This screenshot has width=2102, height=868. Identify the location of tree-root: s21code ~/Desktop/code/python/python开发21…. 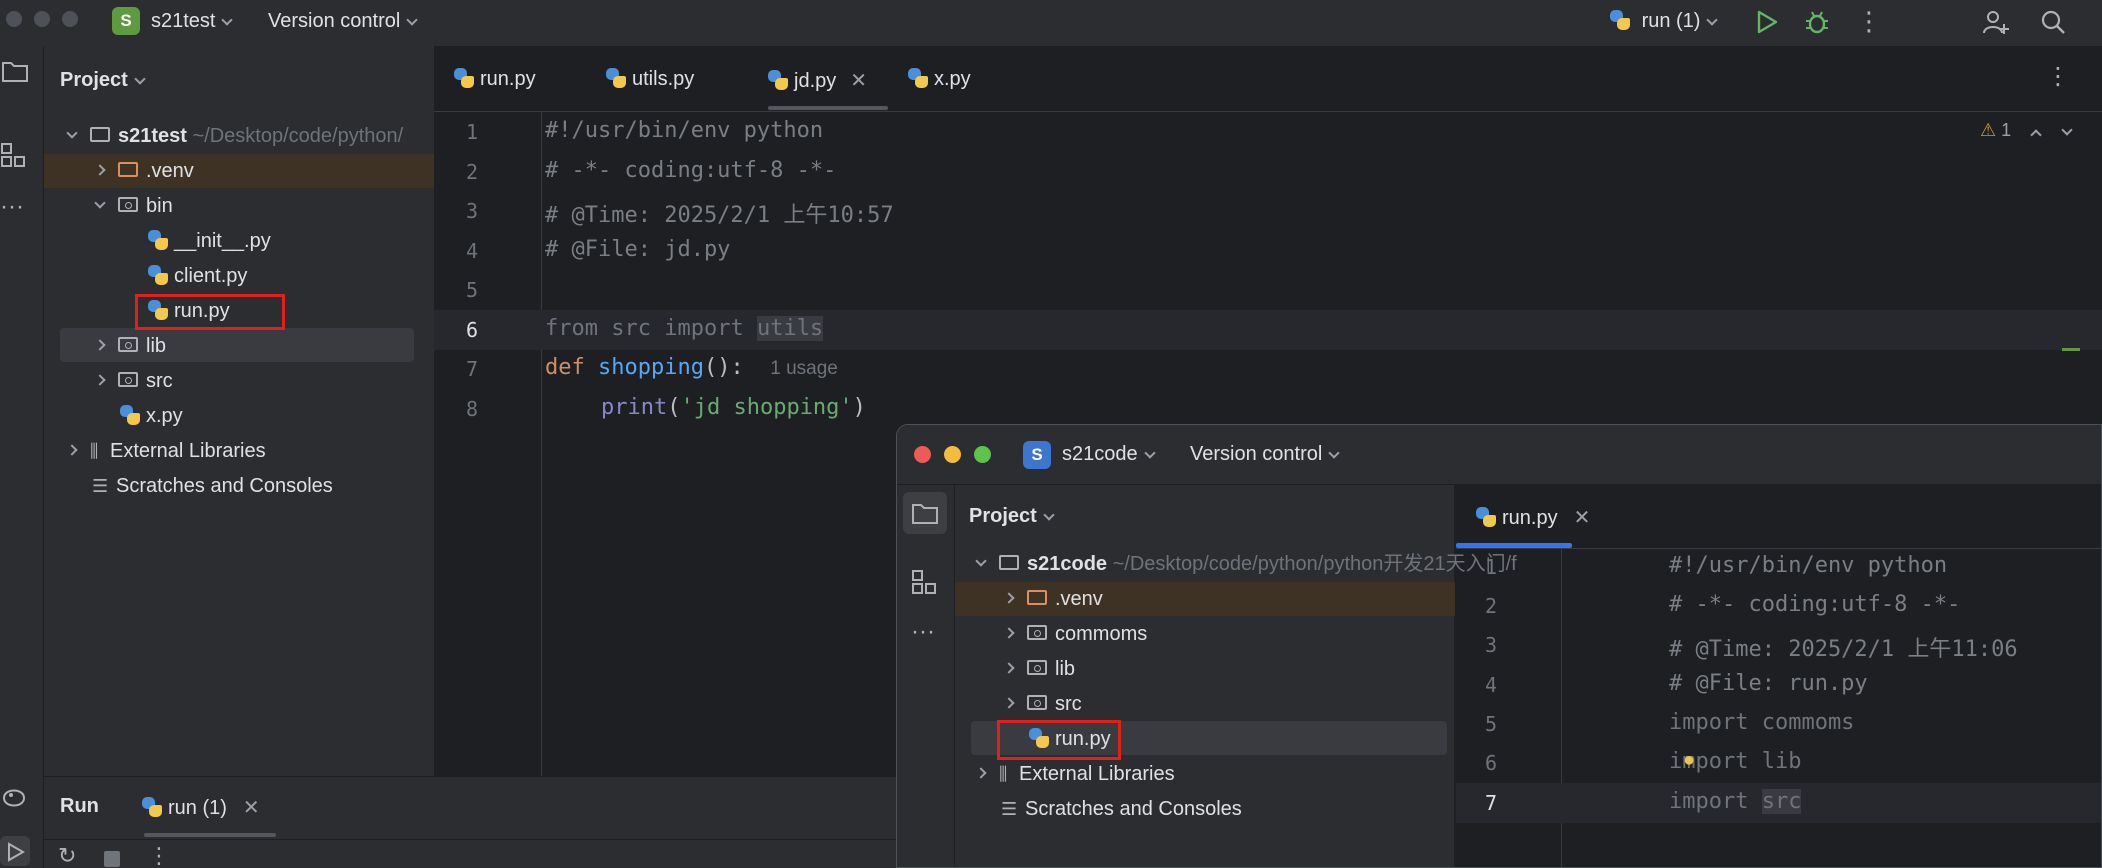
(1245, 564).